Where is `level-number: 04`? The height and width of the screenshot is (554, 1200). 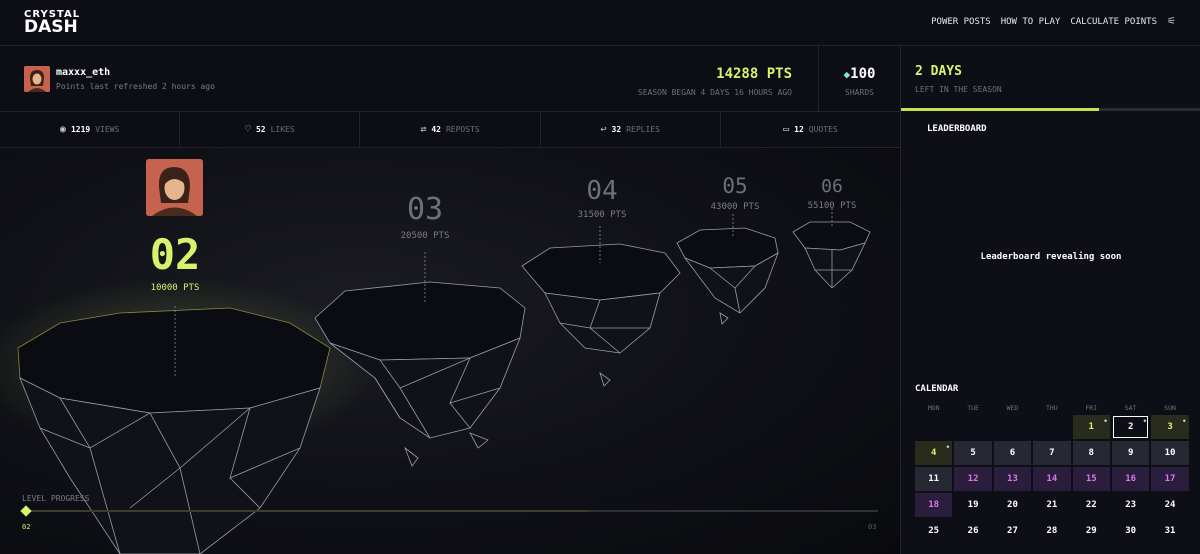
level-number: 04 is located at coordinates (602, 191).